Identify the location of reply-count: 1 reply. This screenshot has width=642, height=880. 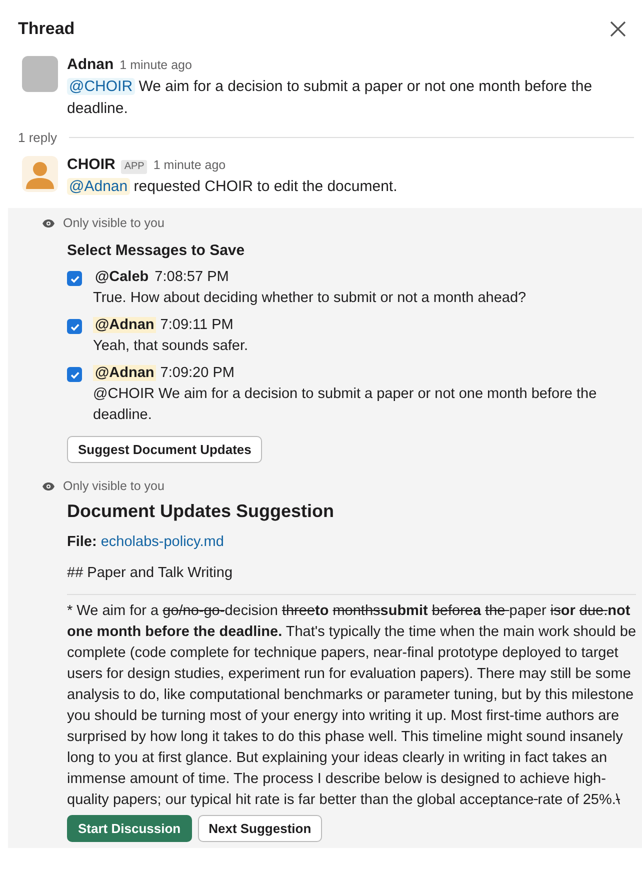
(38, 137).